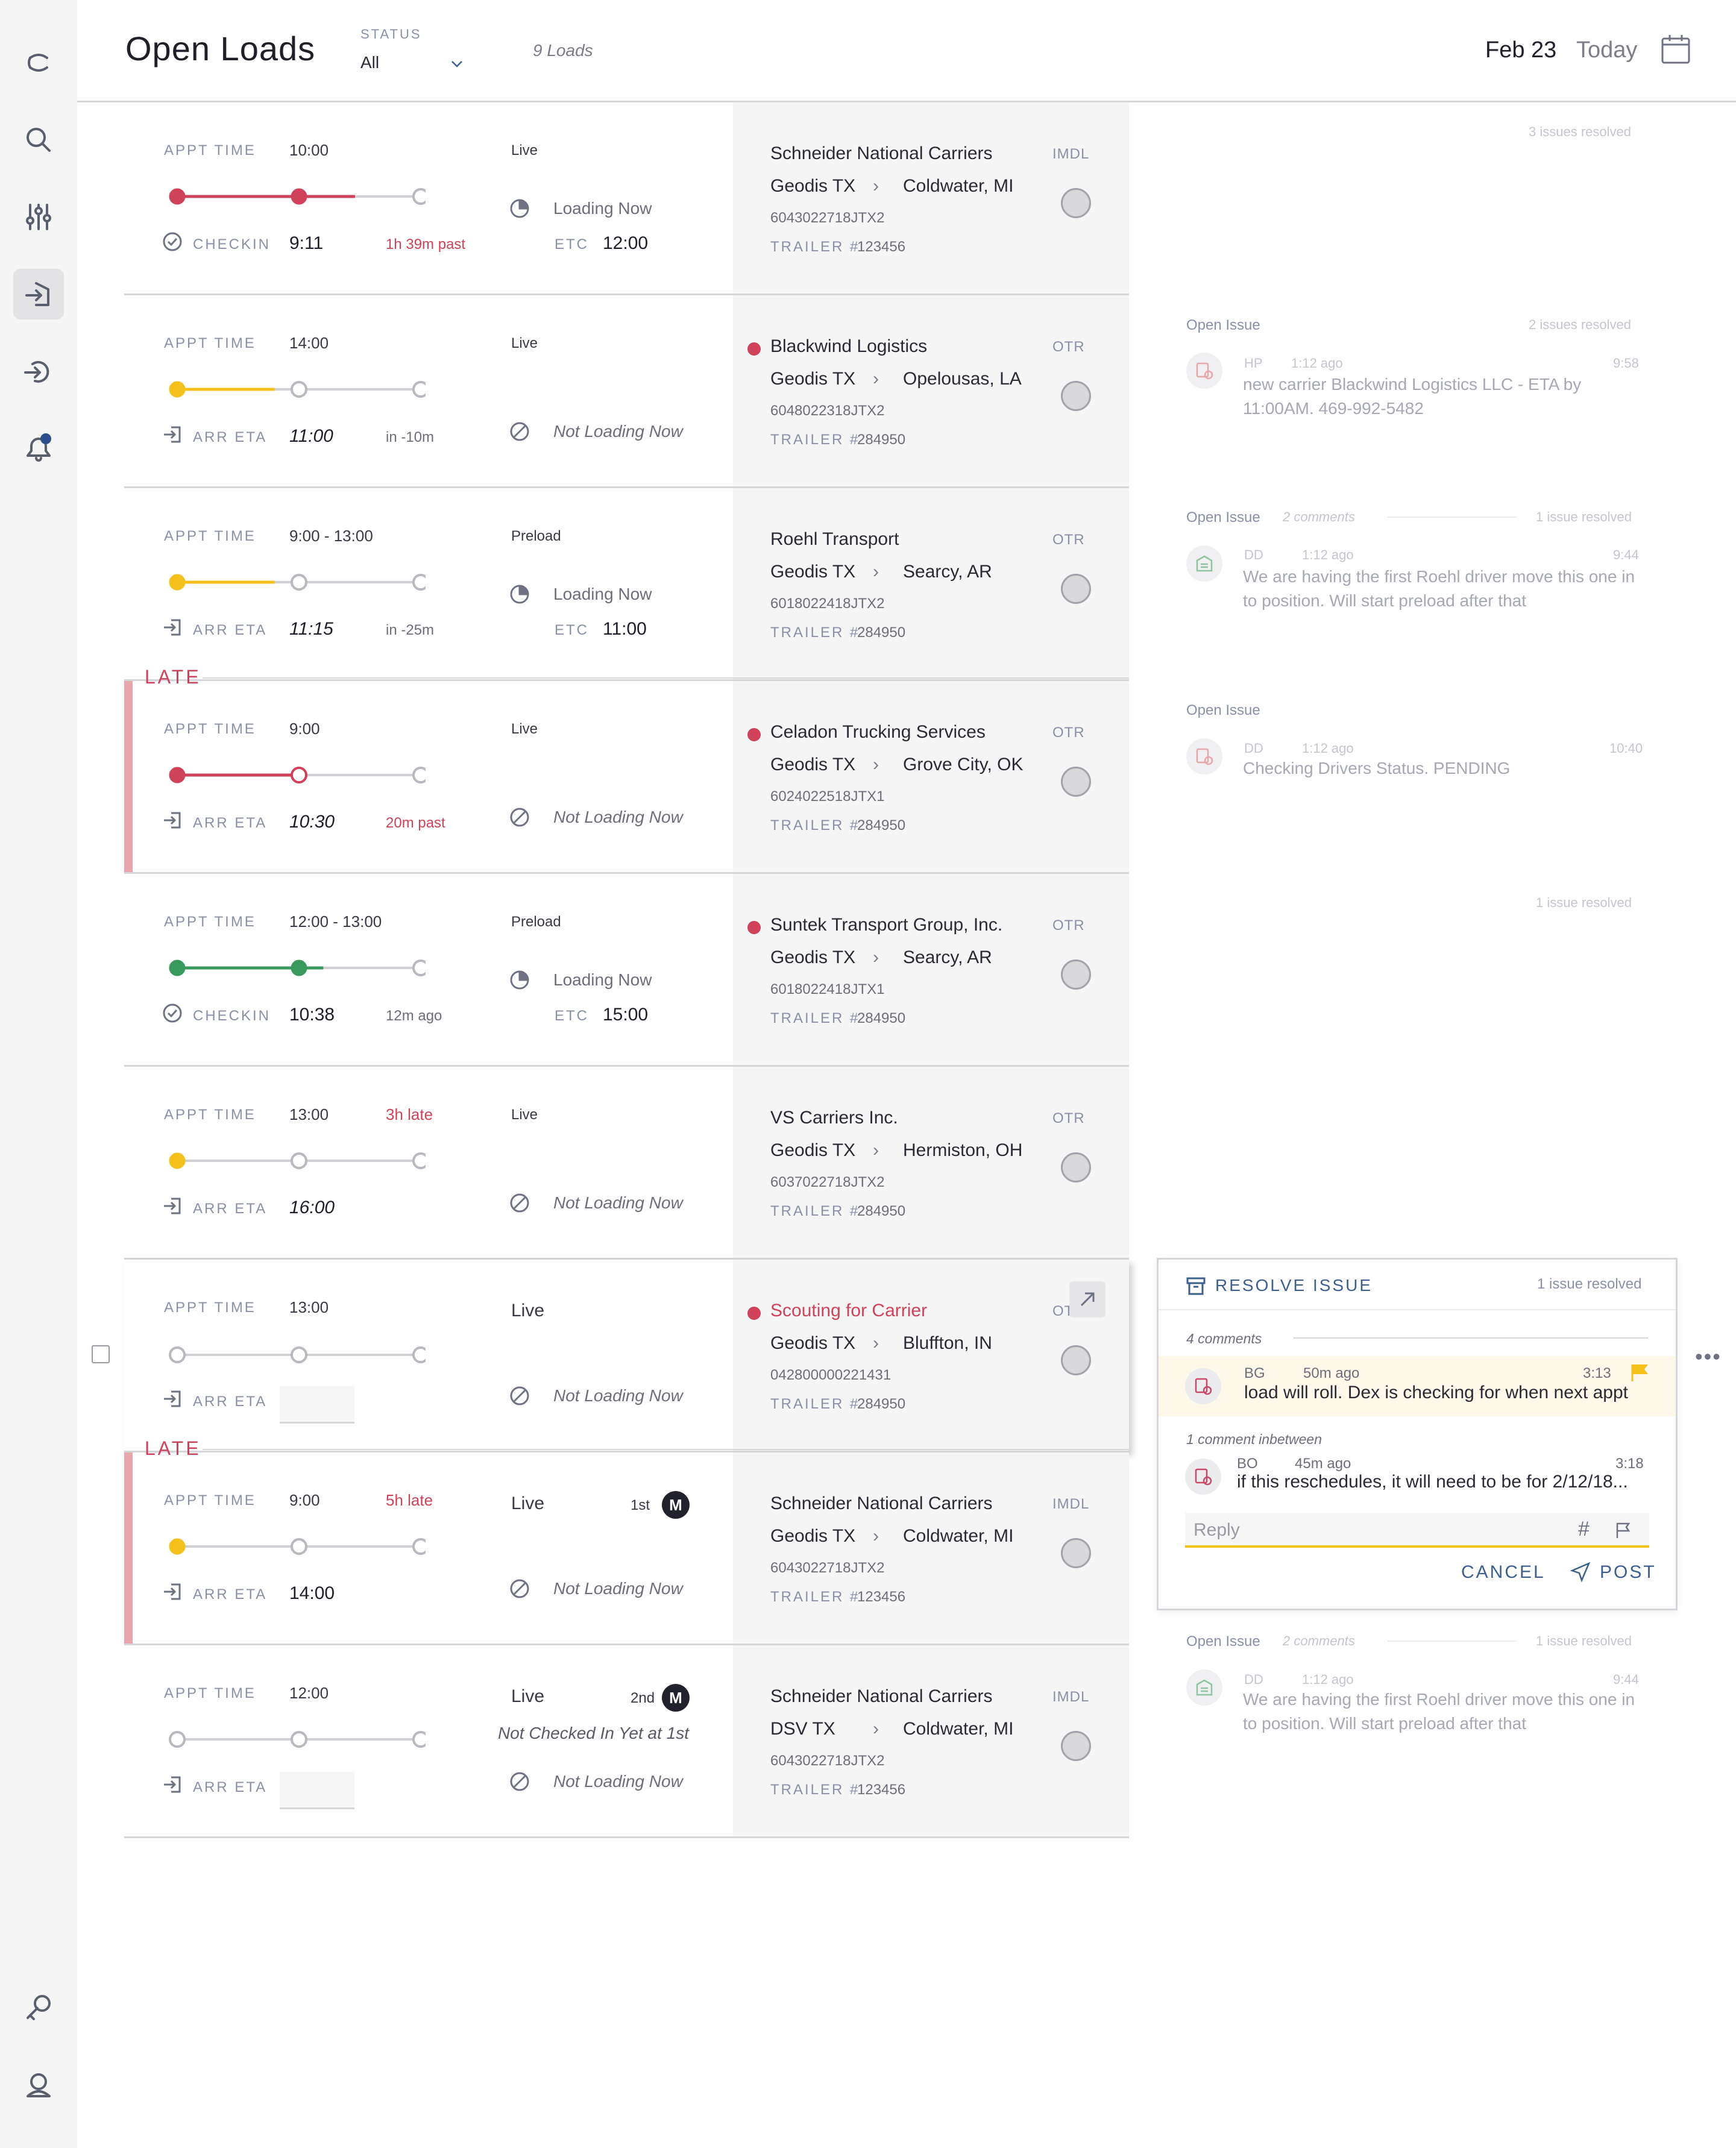 The image size is (1736, 2148). I want to click on expand-icon, so click(1087, 1299).